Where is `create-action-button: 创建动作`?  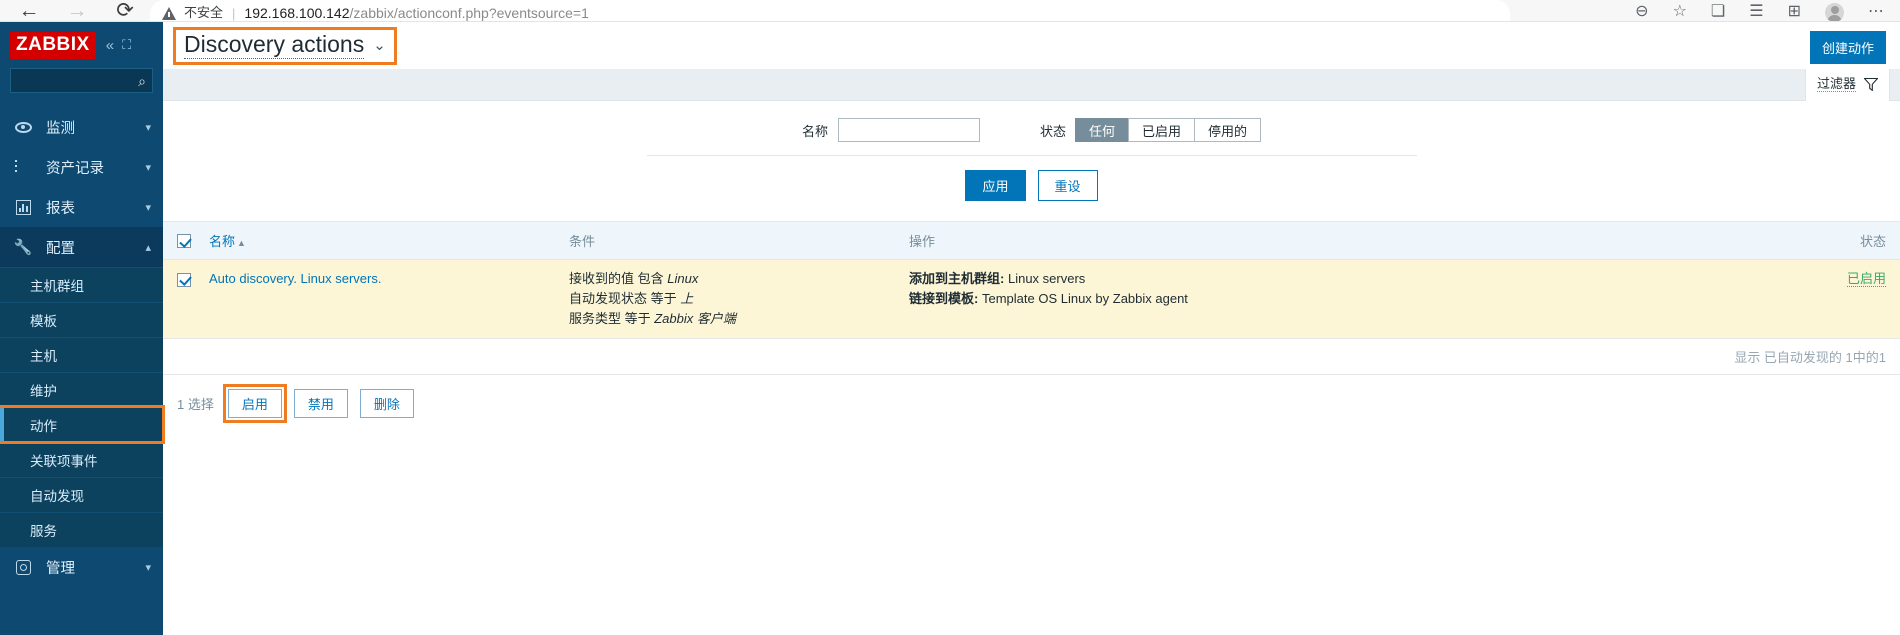 create-action-button: 创建动作 is located at coordinates (1847, 47).